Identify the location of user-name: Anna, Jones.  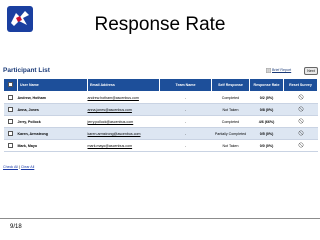
(52, 109).